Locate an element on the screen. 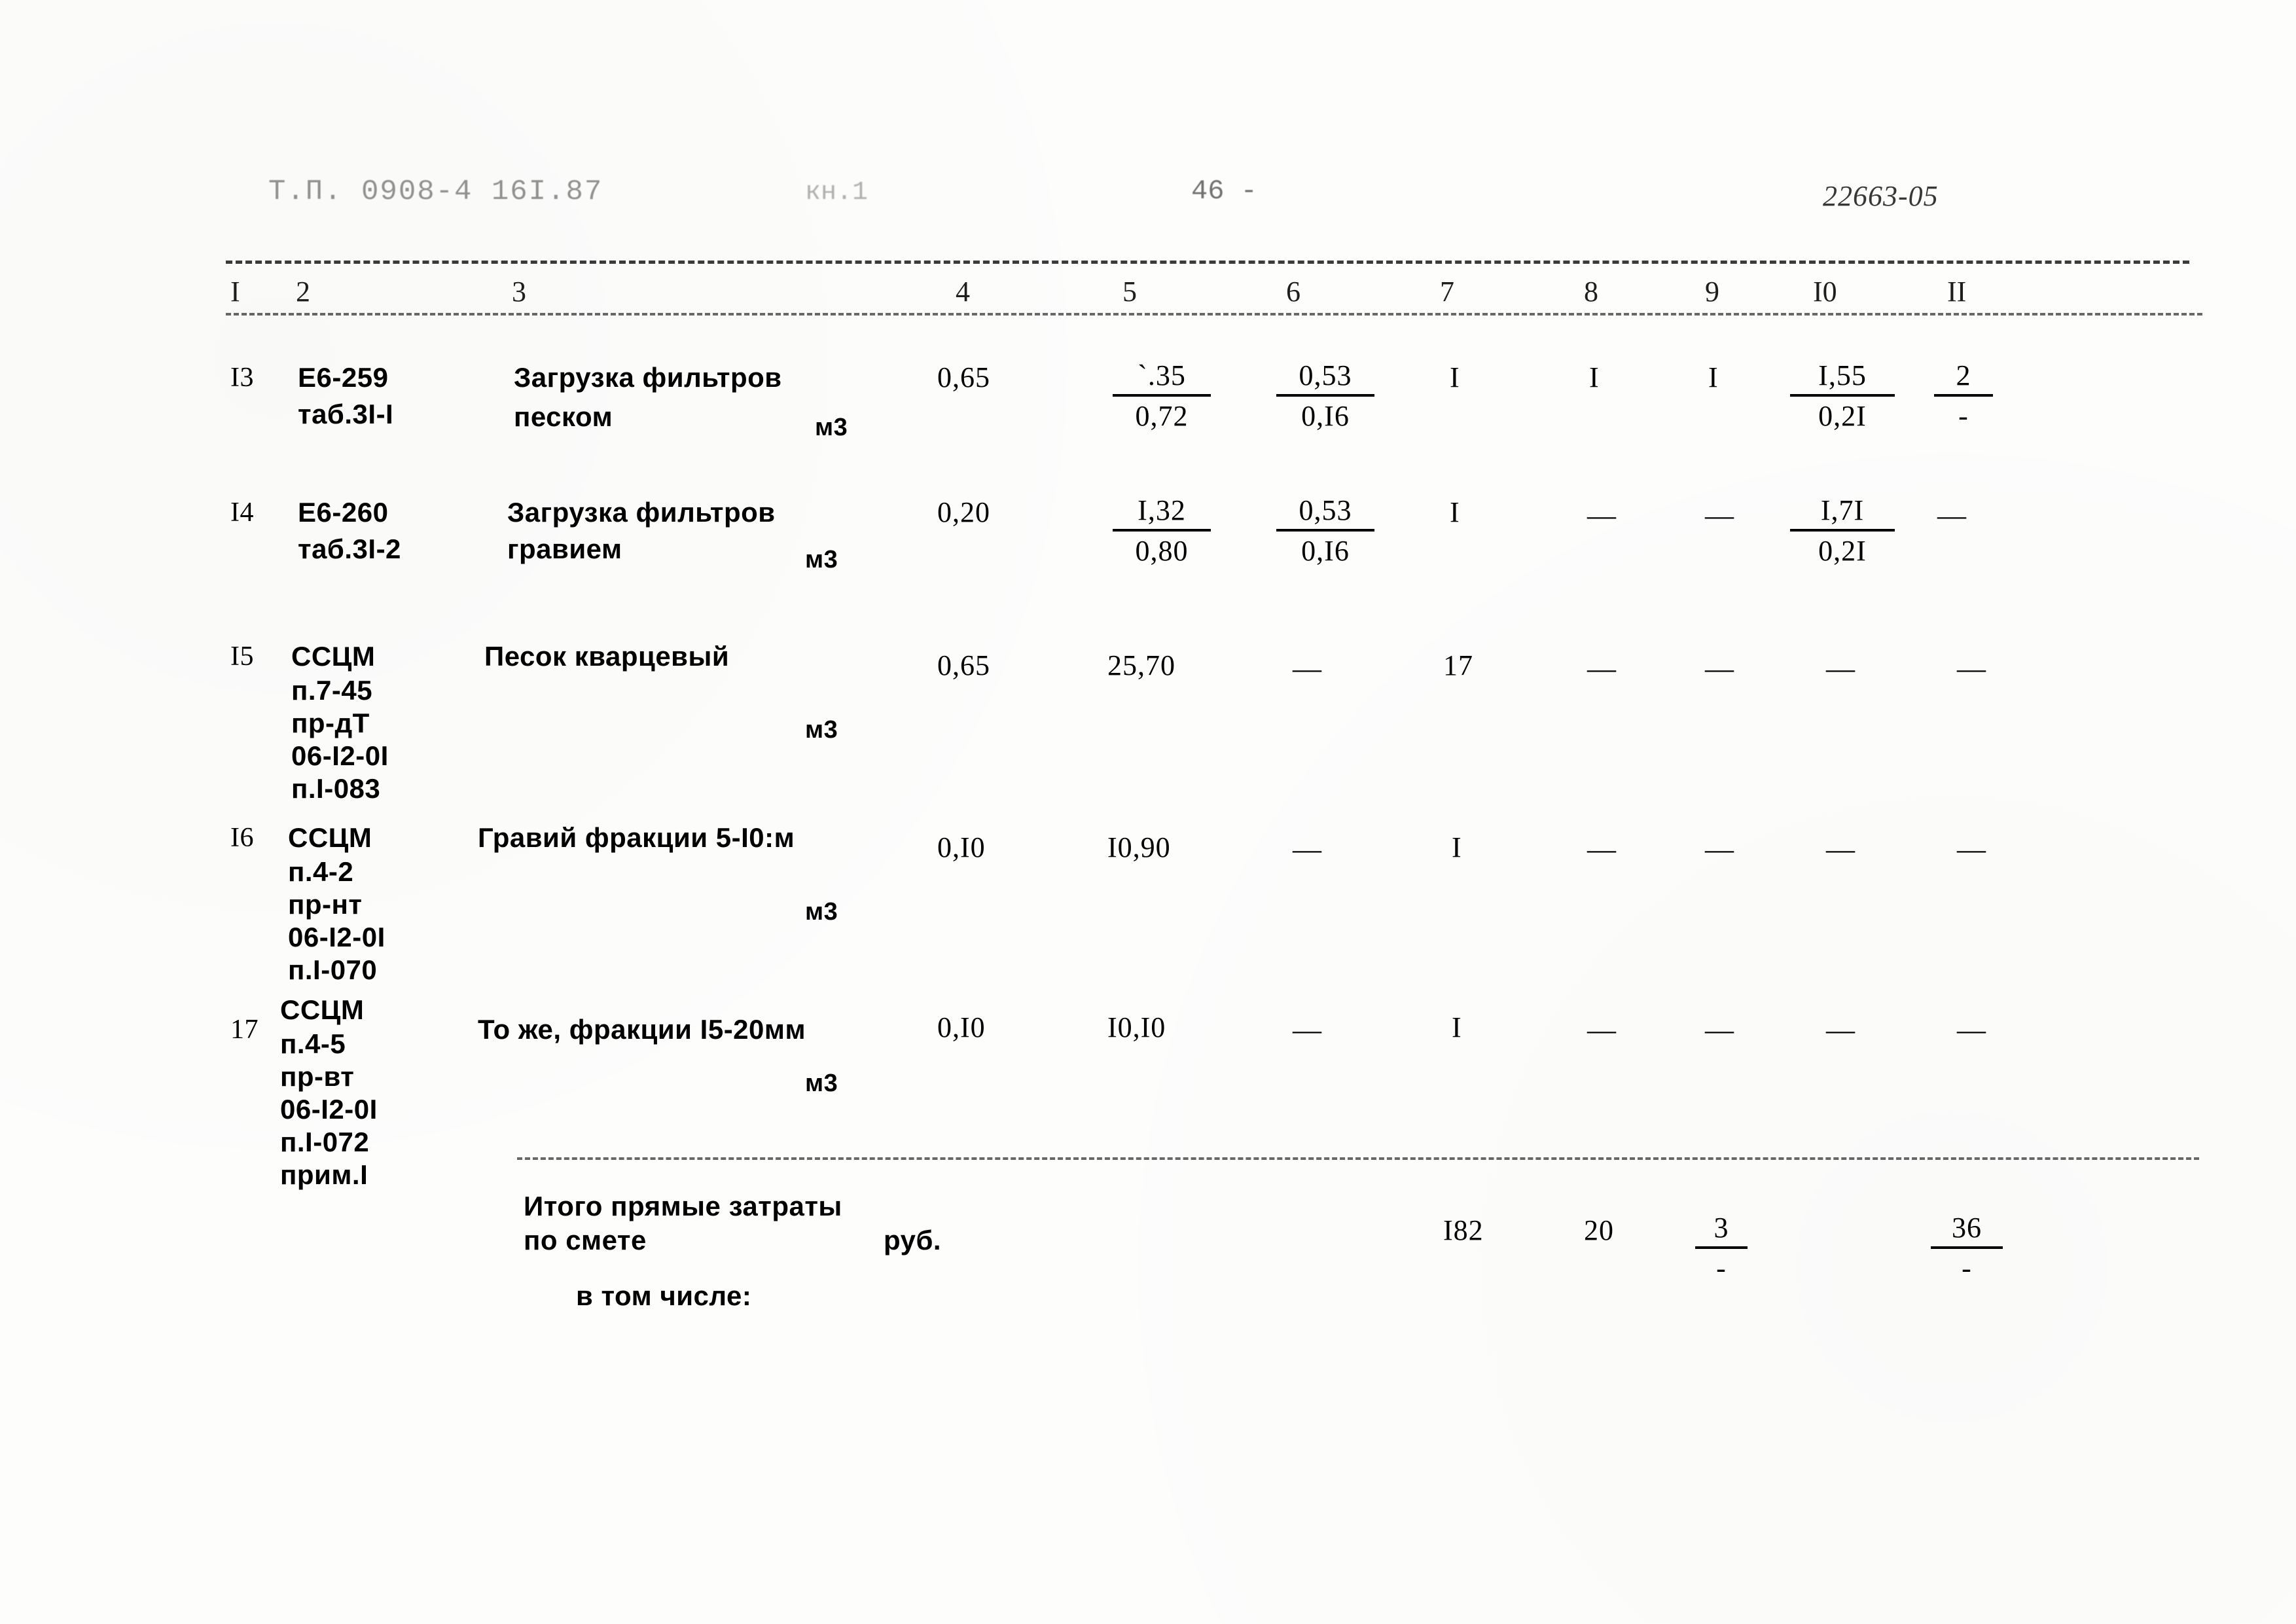 The image size is (2296, 1624). column-header-2: 2 is located at coordinates (303, 292).